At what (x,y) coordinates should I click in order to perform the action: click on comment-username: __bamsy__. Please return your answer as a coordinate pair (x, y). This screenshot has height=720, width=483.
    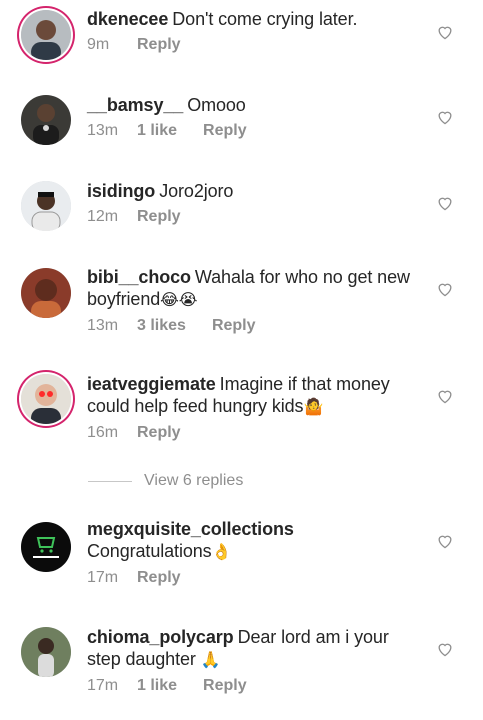
    Looking at the image, I should click on (135, 105).